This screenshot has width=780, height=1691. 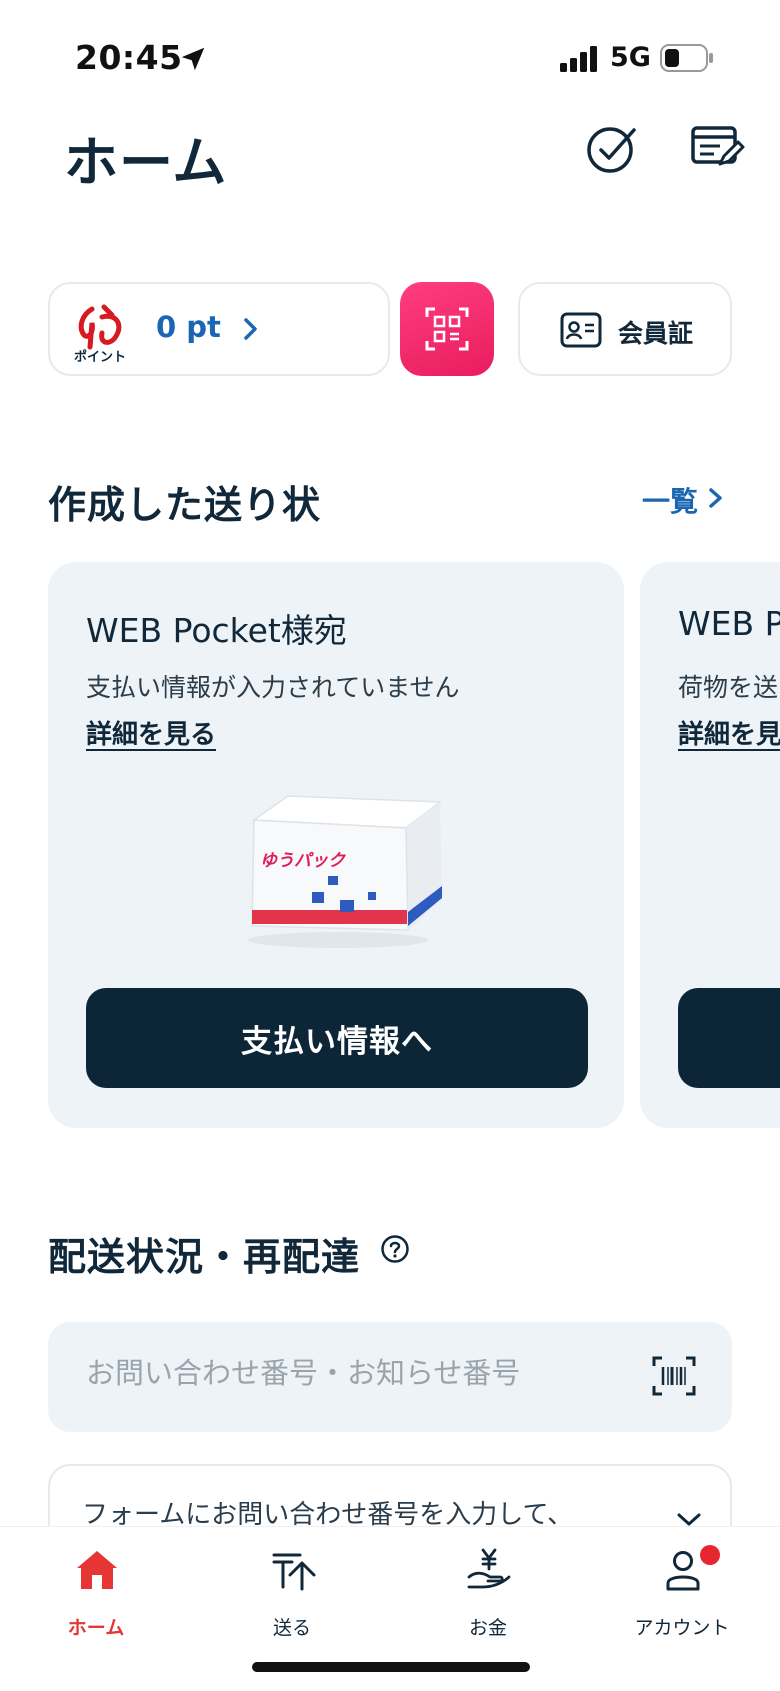 What do you see at coordinates (337, 1038) in the screenshot?
I see `payment-info-button: 支払い情報へ` at bounding box center [337, 1038].